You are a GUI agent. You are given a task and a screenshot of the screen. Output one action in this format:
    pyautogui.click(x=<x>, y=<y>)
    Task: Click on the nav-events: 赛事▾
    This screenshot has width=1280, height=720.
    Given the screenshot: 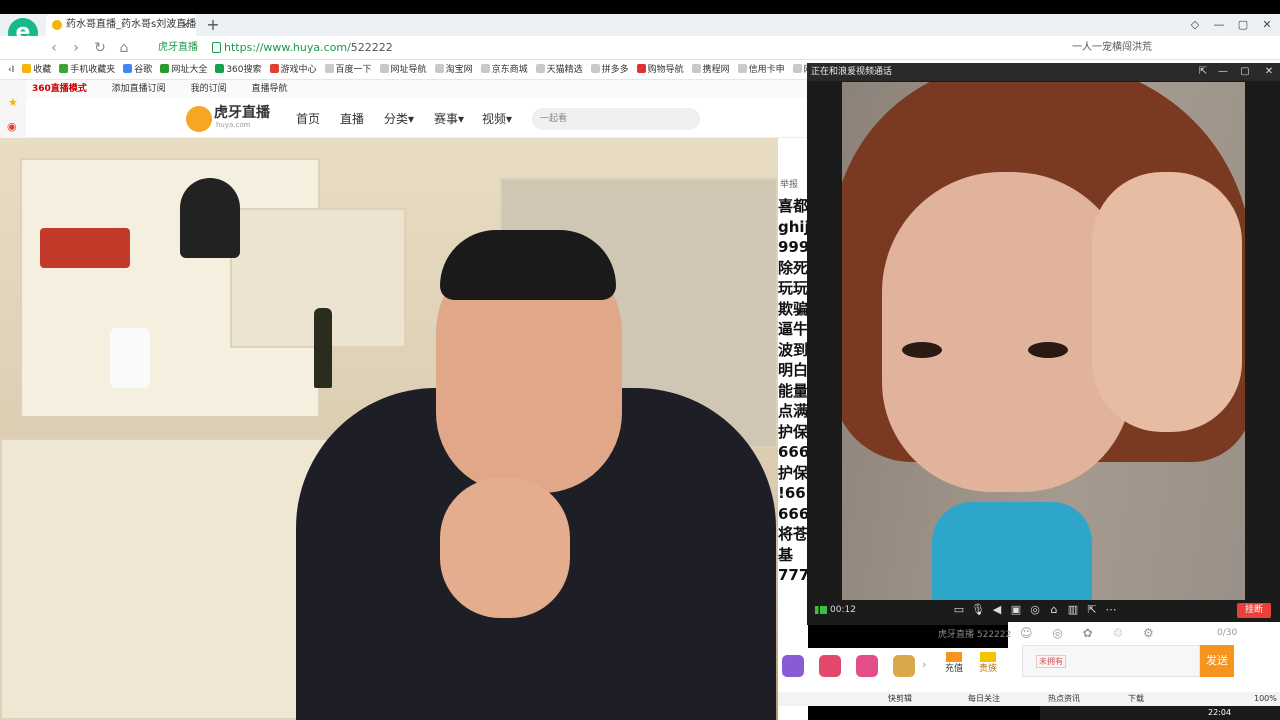 What is the action you would take?
    pyautogui.click(x=449, y=118)
    